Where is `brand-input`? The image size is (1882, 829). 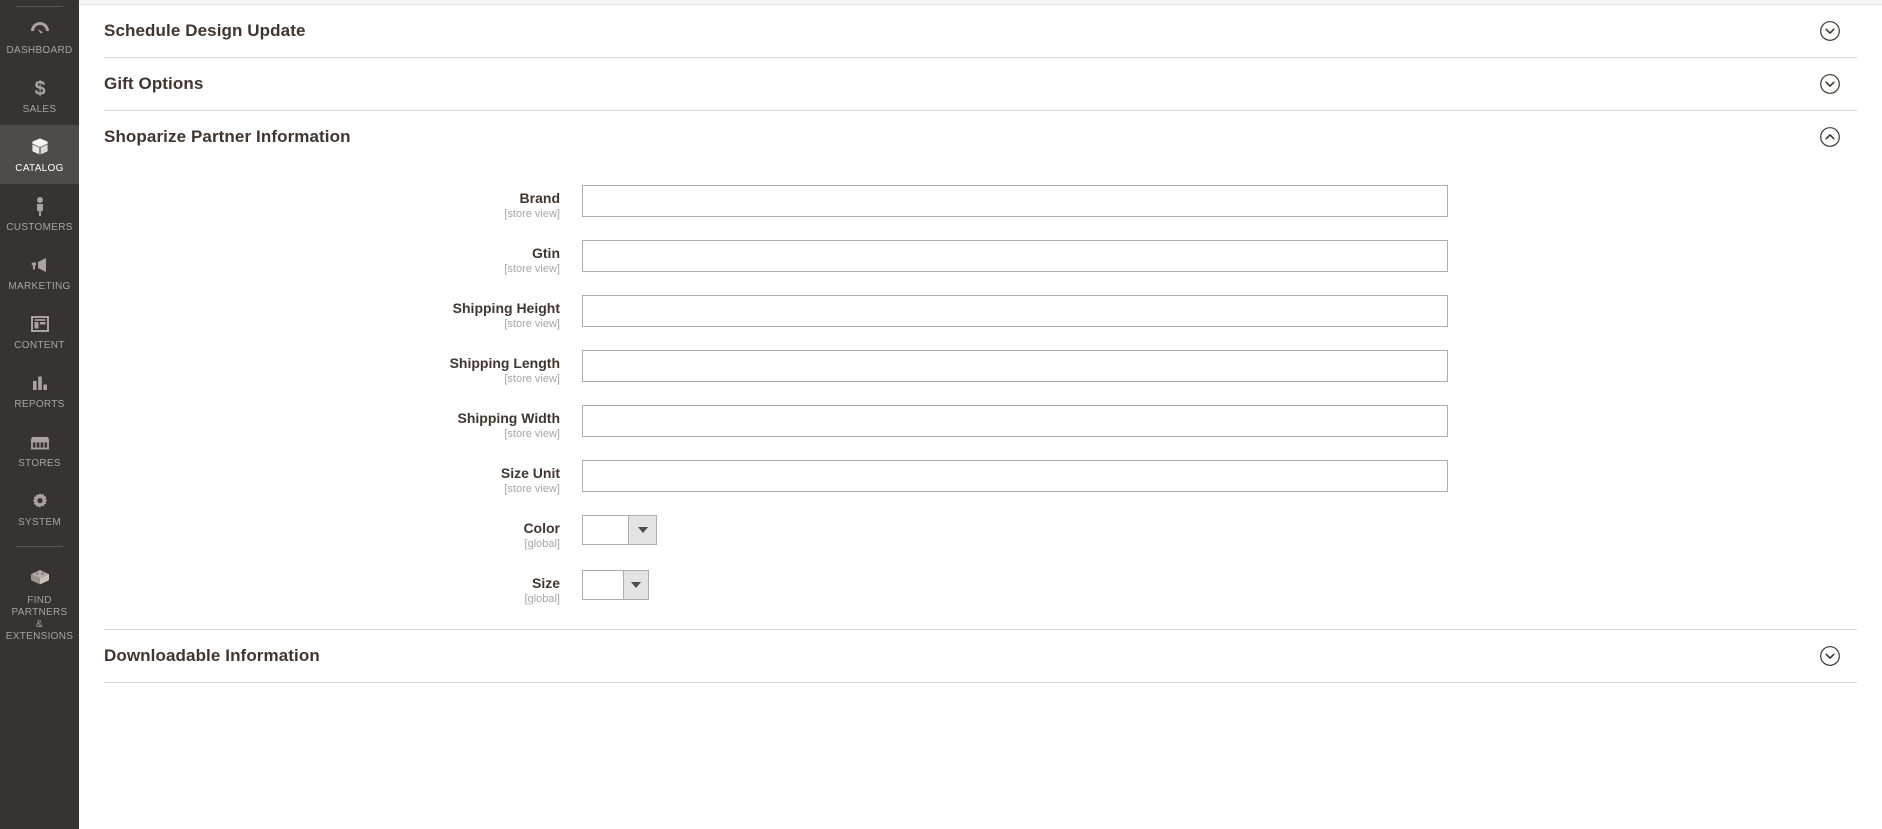
brand-input is located at coordinates (1015, 201).